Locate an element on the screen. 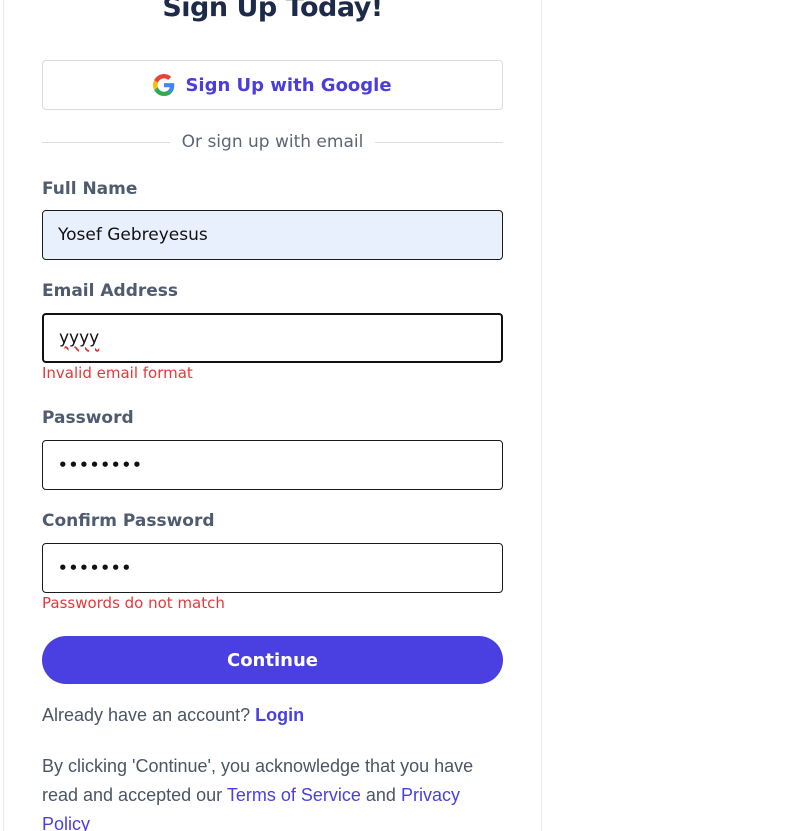 The height and width of the screenshot is (831, 804). confirm-password-value: ••••••• is located at coordinates (95, 568).